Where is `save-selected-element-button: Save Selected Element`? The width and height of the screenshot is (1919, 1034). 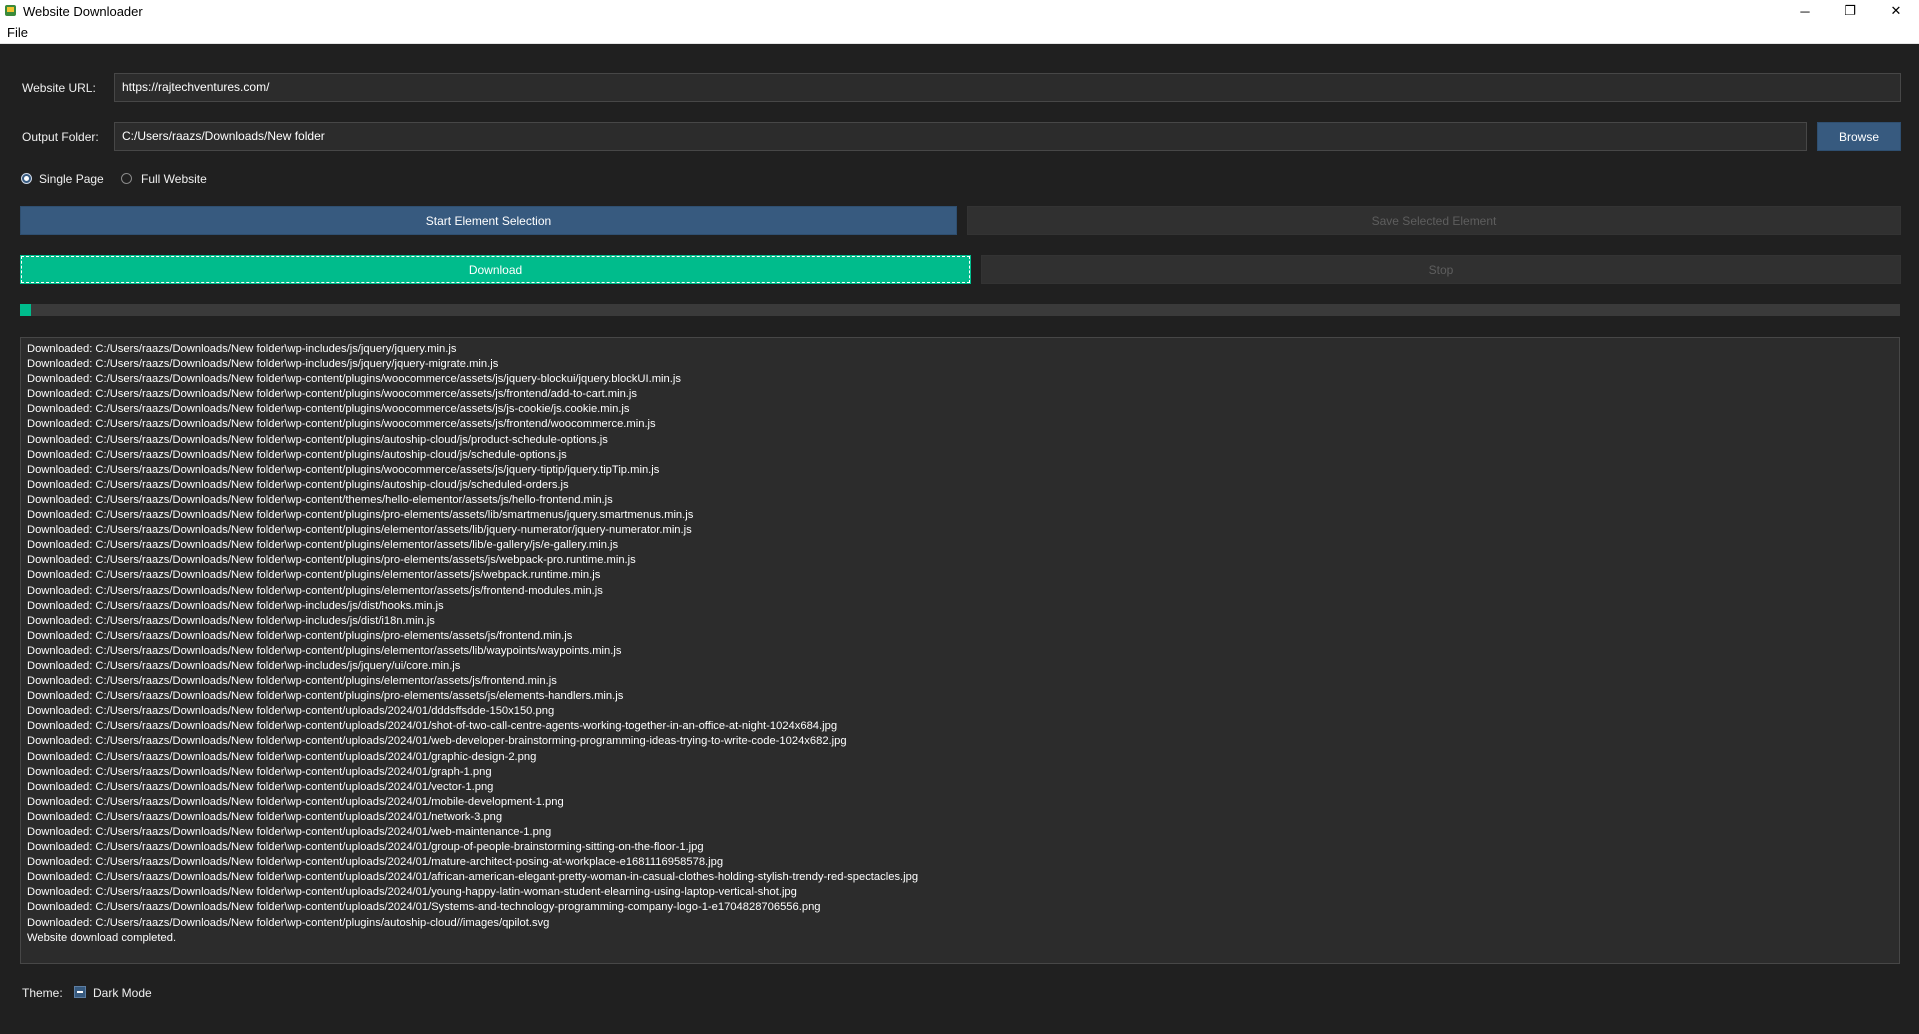
save-selected-element-button: Save Selected Element is located at coordinates (1434, 220).